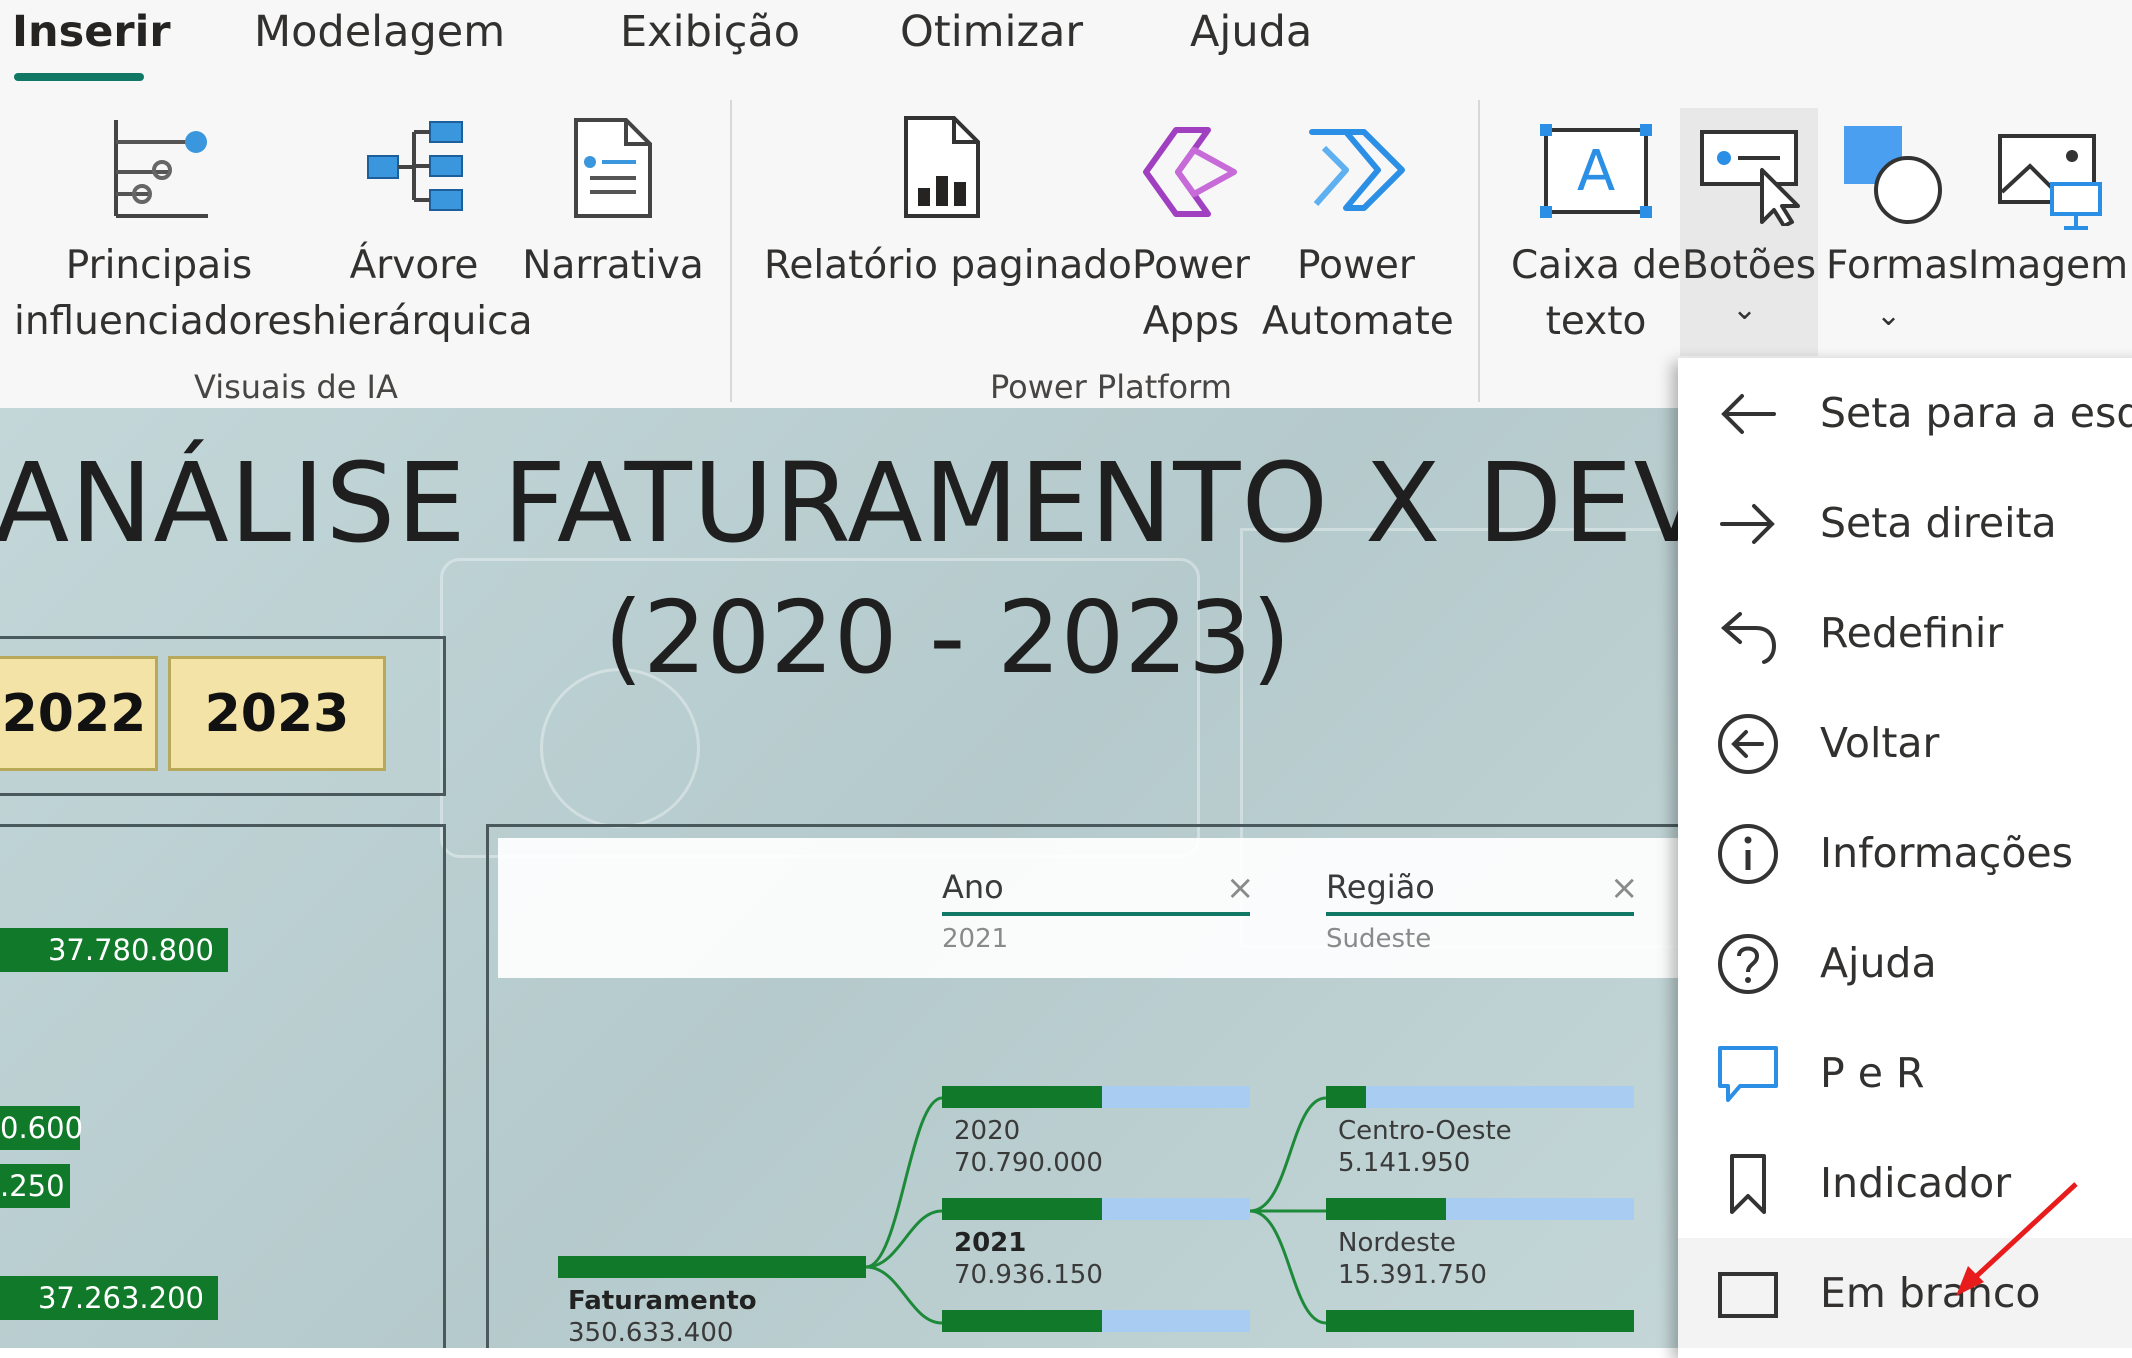 Image resolution: width=2132 pixels, height=1358 pixels. What do you see at coordinates (1028, 1275) in the screenshot?
I see `year-node-value: 70.936.150` at bounding box center [1028, 1275].